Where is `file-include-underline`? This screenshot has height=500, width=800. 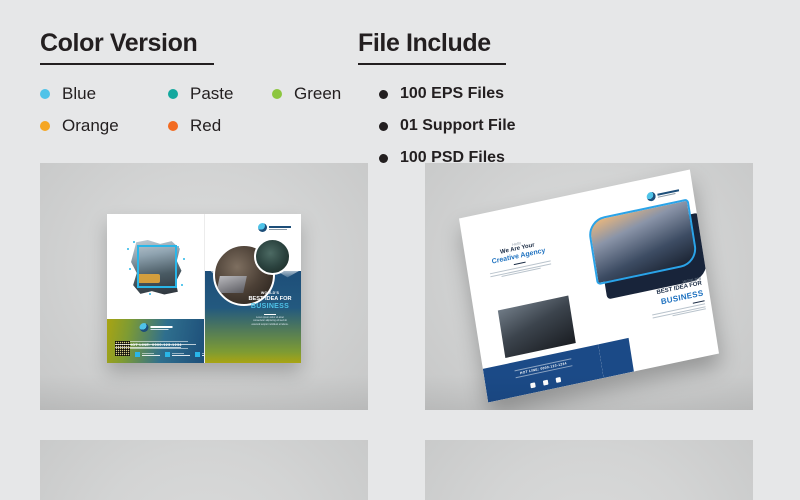
file-include-underline is located at coordinates (432, 64).